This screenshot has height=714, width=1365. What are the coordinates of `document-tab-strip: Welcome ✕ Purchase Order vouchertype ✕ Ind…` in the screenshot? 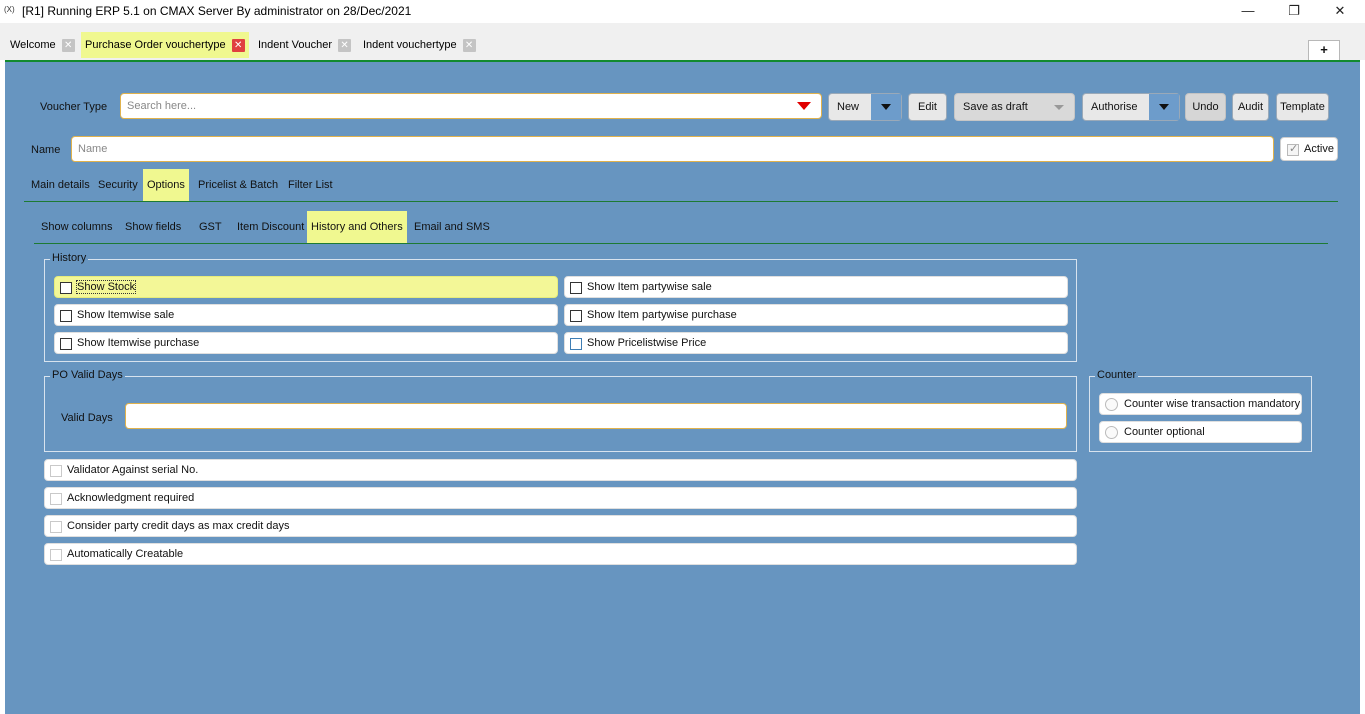 It's located at (682, 41).